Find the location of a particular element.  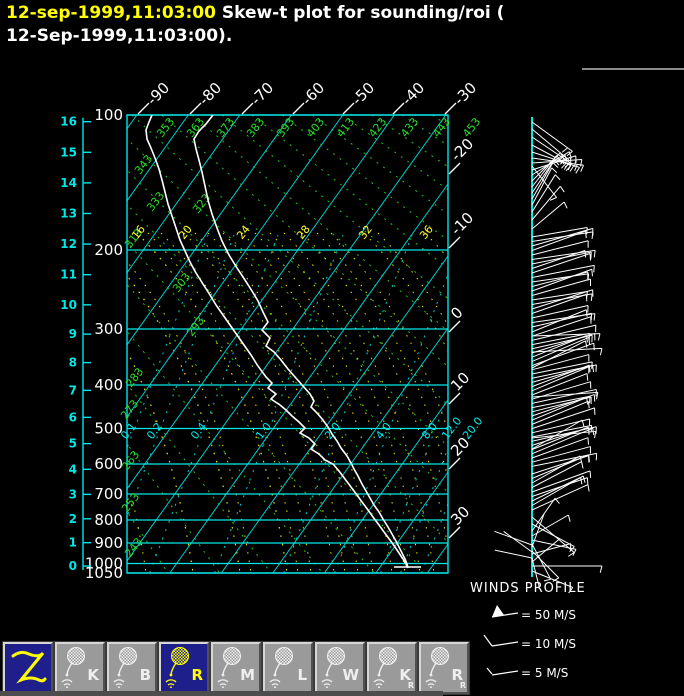

svg-text: 8 is located at coordinates (73, 363).